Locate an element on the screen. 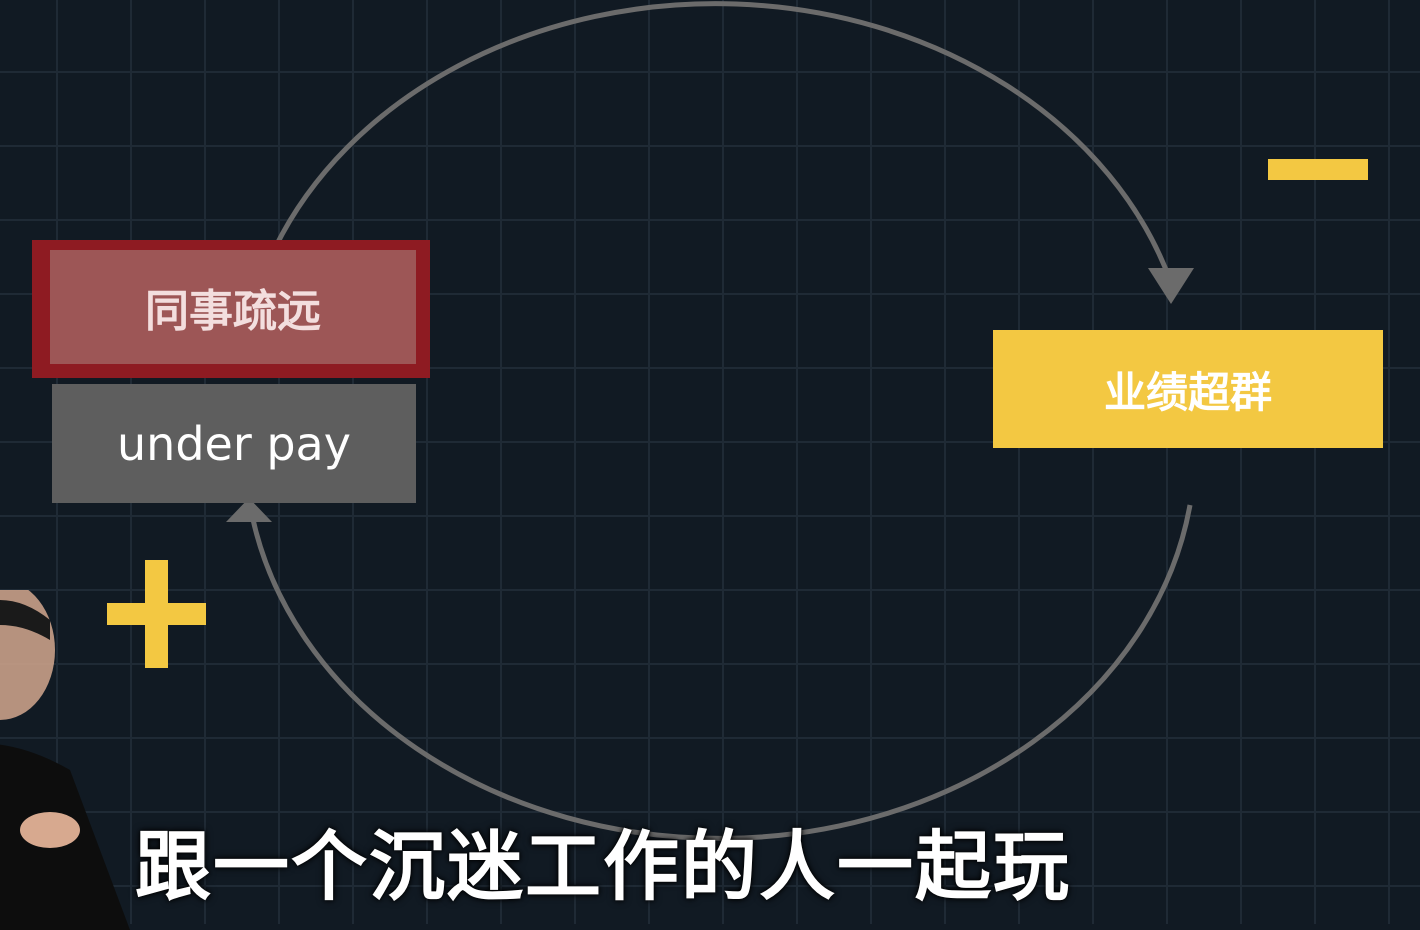 The height and width of the screenshot is (930, 1420). node-under-pay: under pay is located at coordinates (234, 443).